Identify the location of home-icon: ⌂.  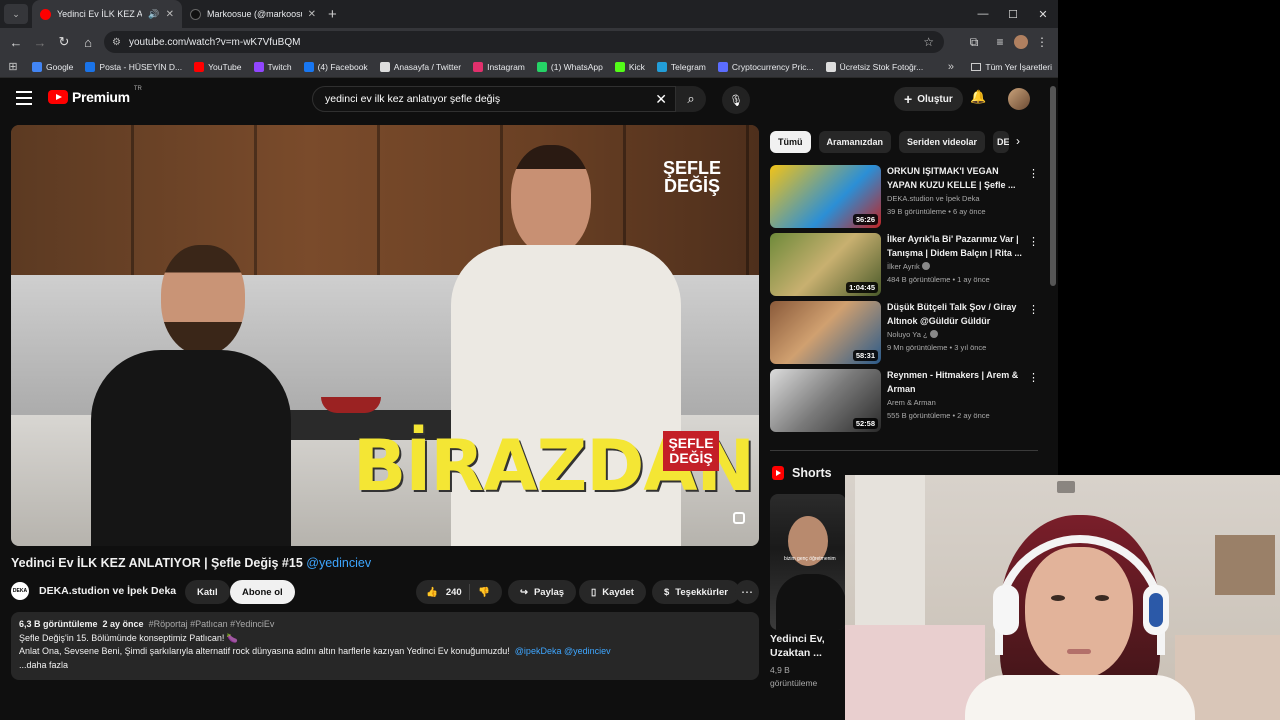
(88, 42).